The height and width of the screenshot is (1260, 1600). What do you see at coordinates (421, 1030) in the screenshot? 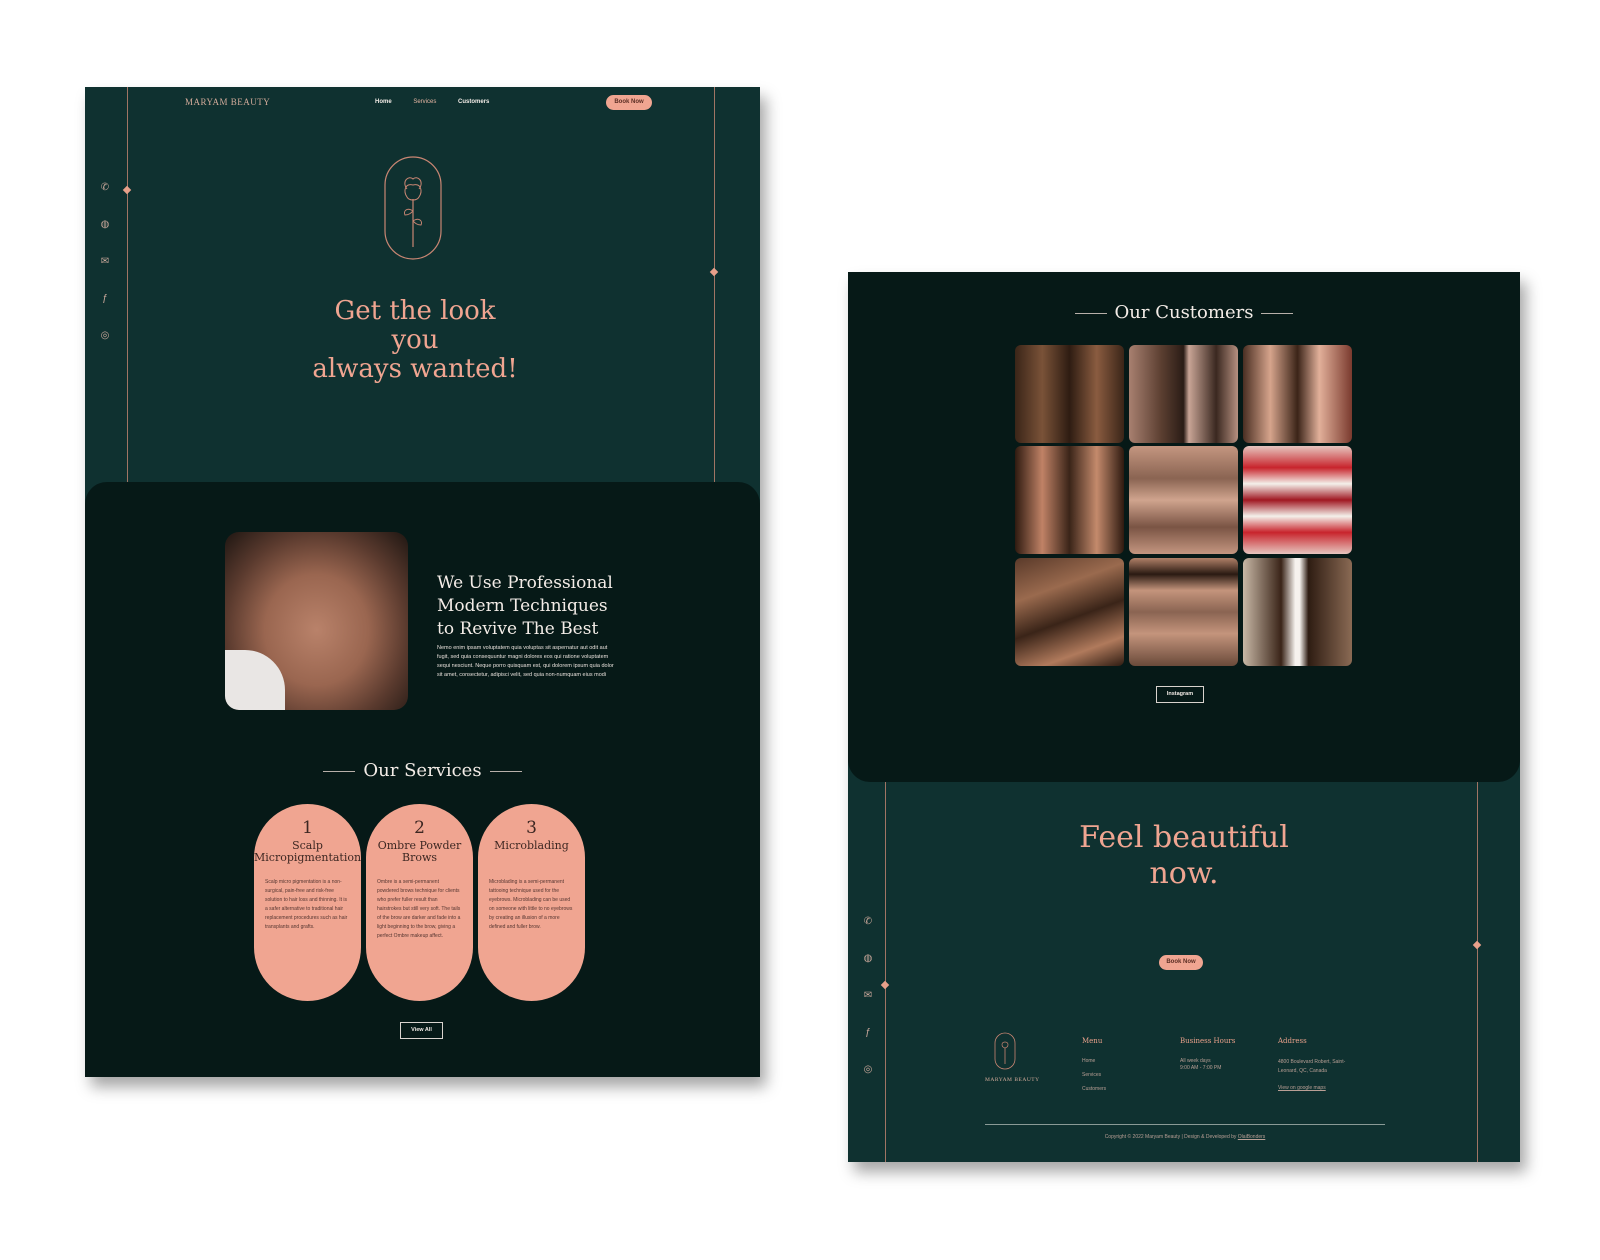
I see `view-all-button: View All` at bounding box center [421, 1030].